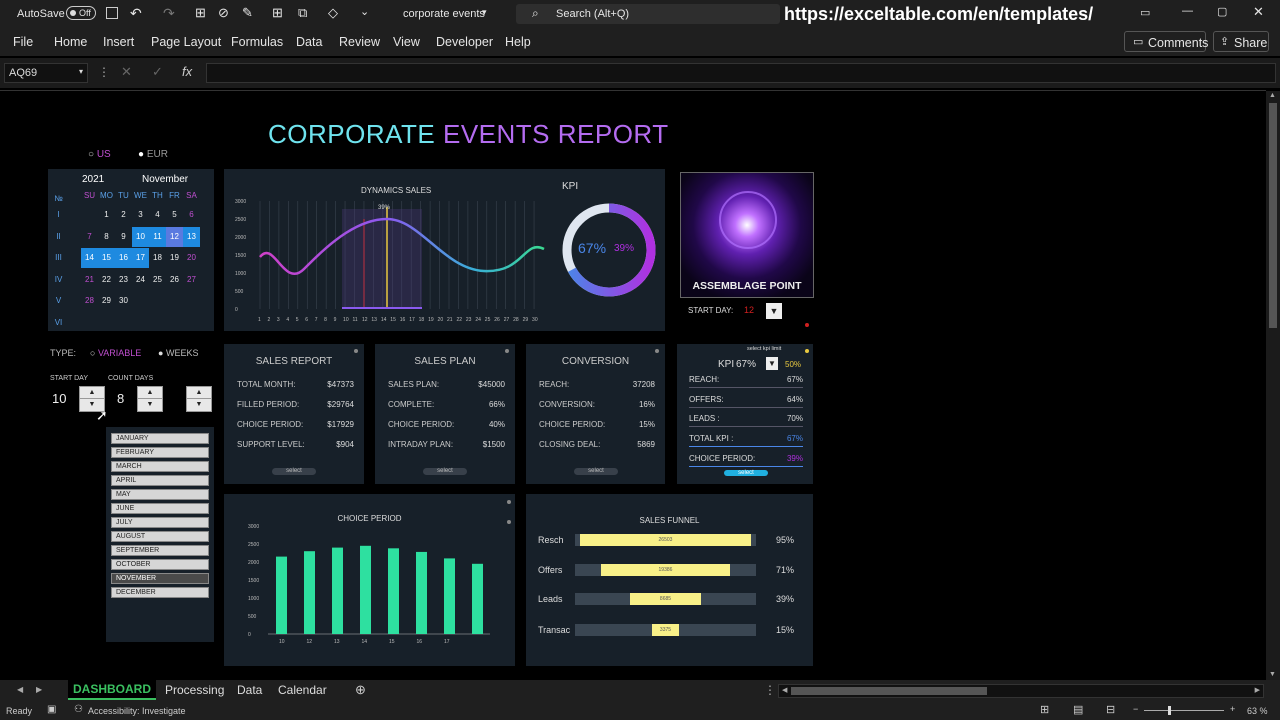 Image resolution: width=1280 pixels, height=720 pixels. What do you see at coordinates (160, 578) in the screenshot?
I see `month-item-november: NOVEMBER` at bounding box center [160, 578].